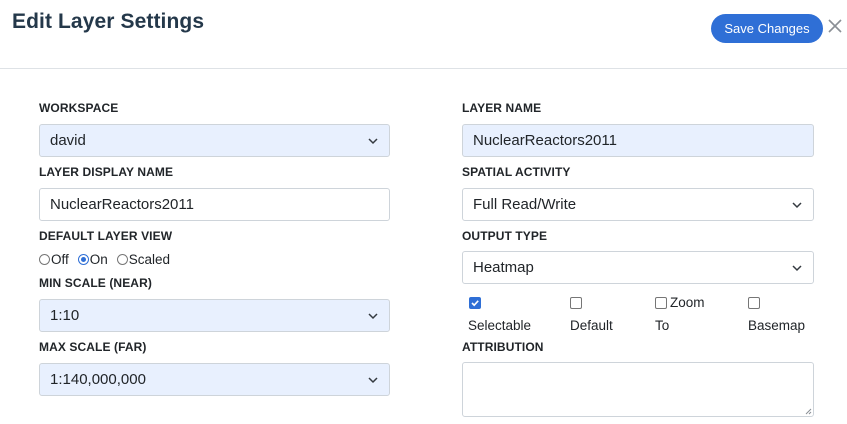  I want to click on max-scale-value: 1:140,000,000, so click(98, 379).